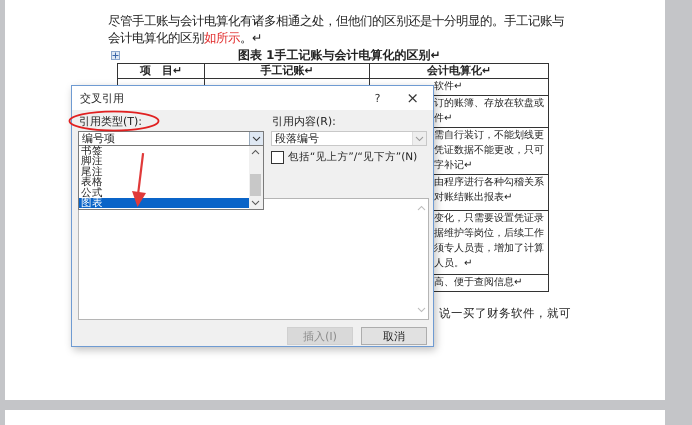  I want to click on list-item: 表格, so click(164, 182).